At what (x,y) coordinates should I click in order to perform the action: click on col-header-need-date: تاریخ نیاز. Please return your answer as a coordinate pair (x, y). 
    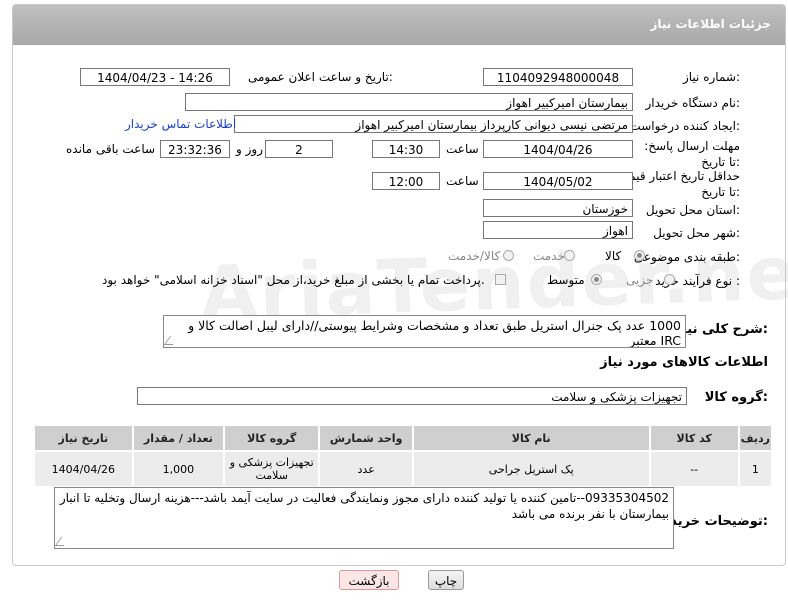
    Looking at the image, I should click on (83, 438).